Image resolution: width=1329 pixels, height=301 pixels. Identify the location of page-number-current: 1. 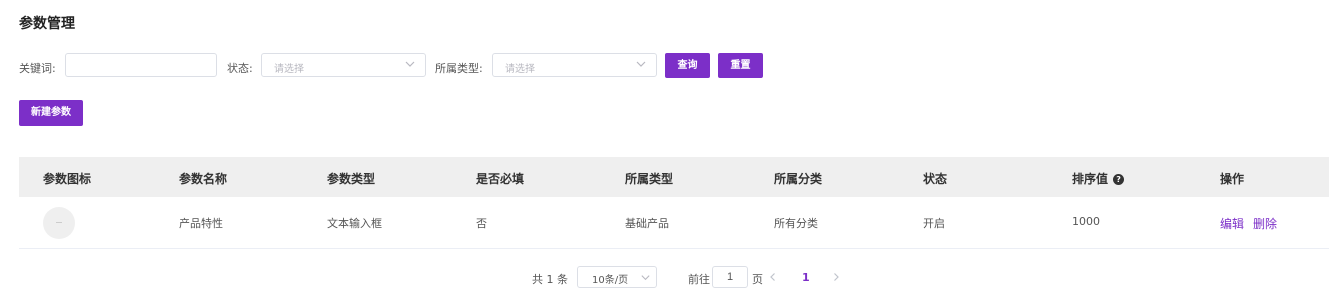
(806, 277).